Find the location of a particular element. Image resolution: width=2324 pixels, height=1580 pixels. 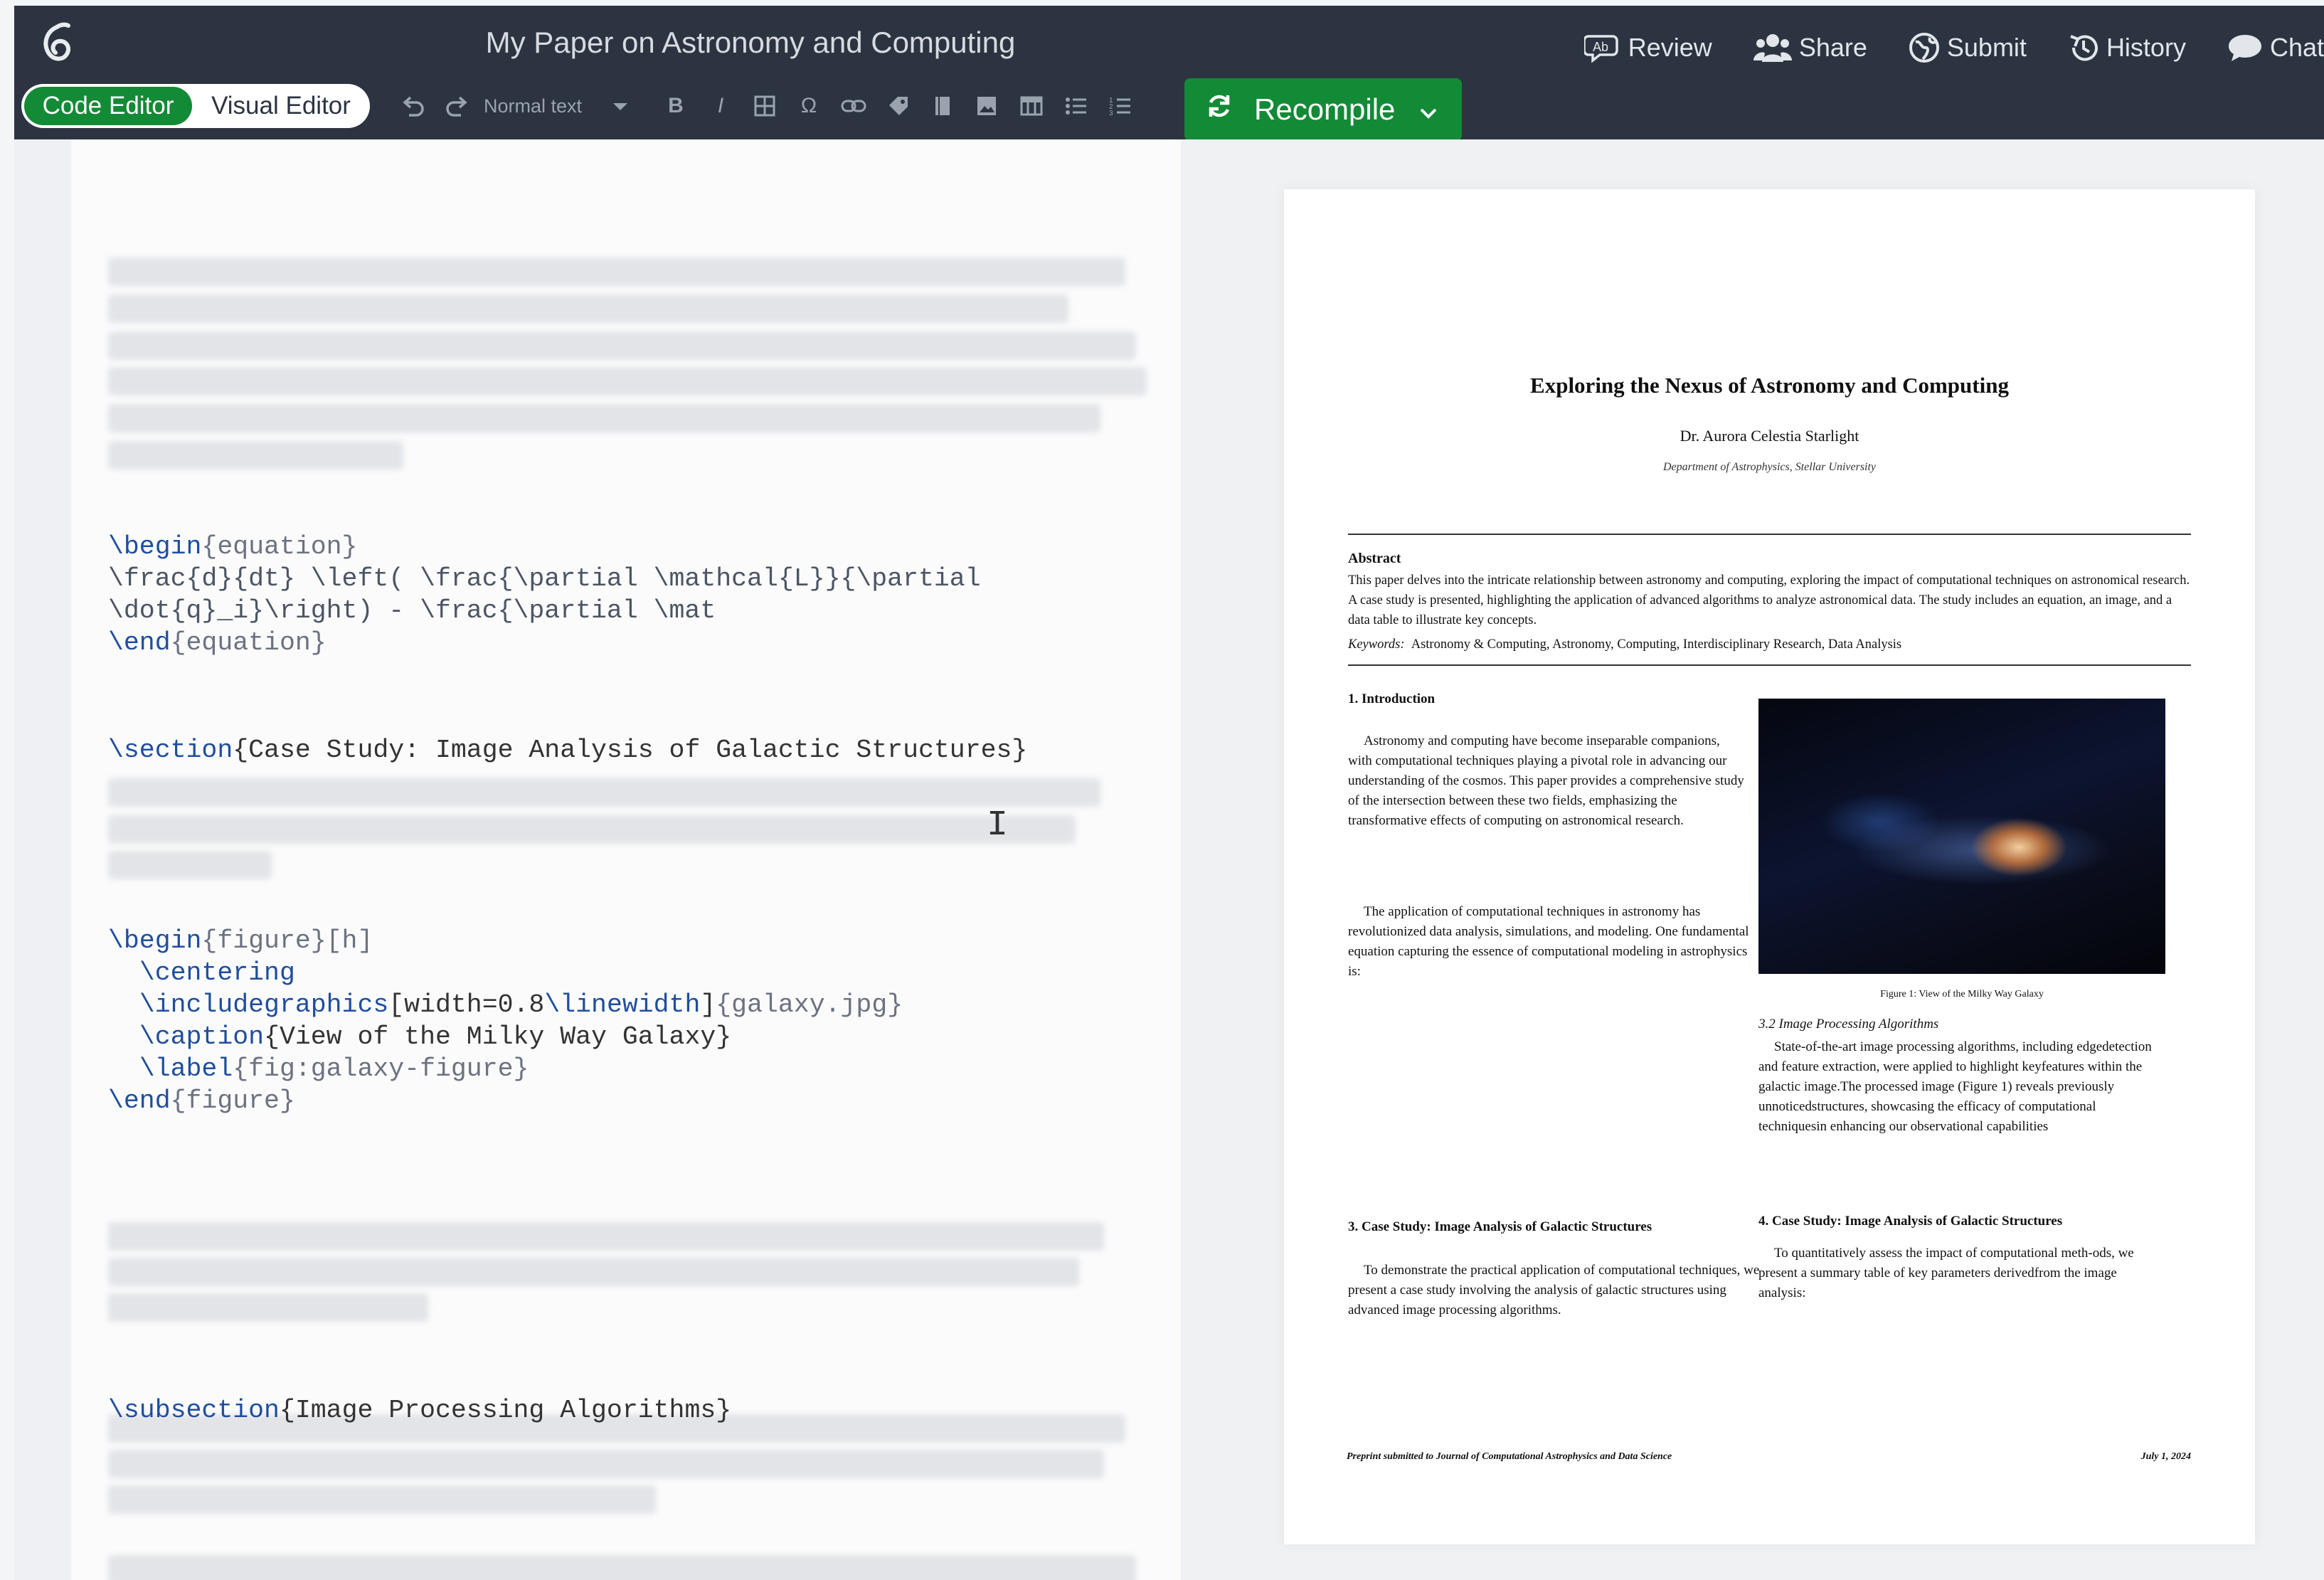

share-people-icon is located at coordinates (1772, 48).